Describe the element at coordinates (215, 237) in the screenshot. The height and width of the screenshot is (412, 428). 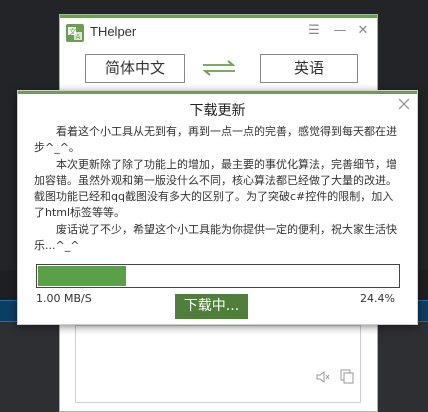
I see `update-note-paragraph: 废话说了不少，希望这个小工具能为你提供一定的便利，祝大家生活快乐...^_^` at that location.